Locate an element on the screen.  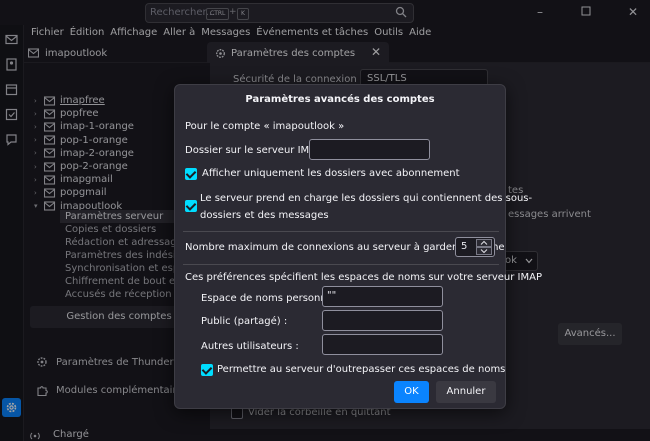
personal-namespace-input: "" is located at coordinates (382, 296).